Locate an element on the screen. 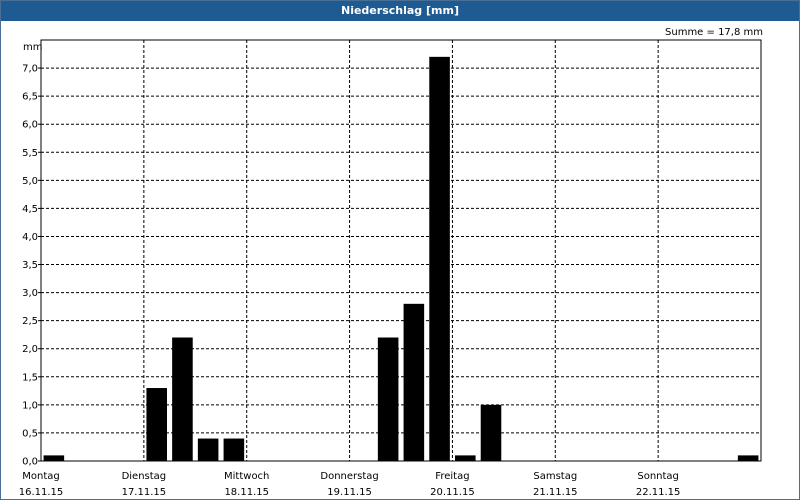 The height and width of the screenshot is (500, 800). y-tick-label: 6,0 is located at coordinates (30, 125).